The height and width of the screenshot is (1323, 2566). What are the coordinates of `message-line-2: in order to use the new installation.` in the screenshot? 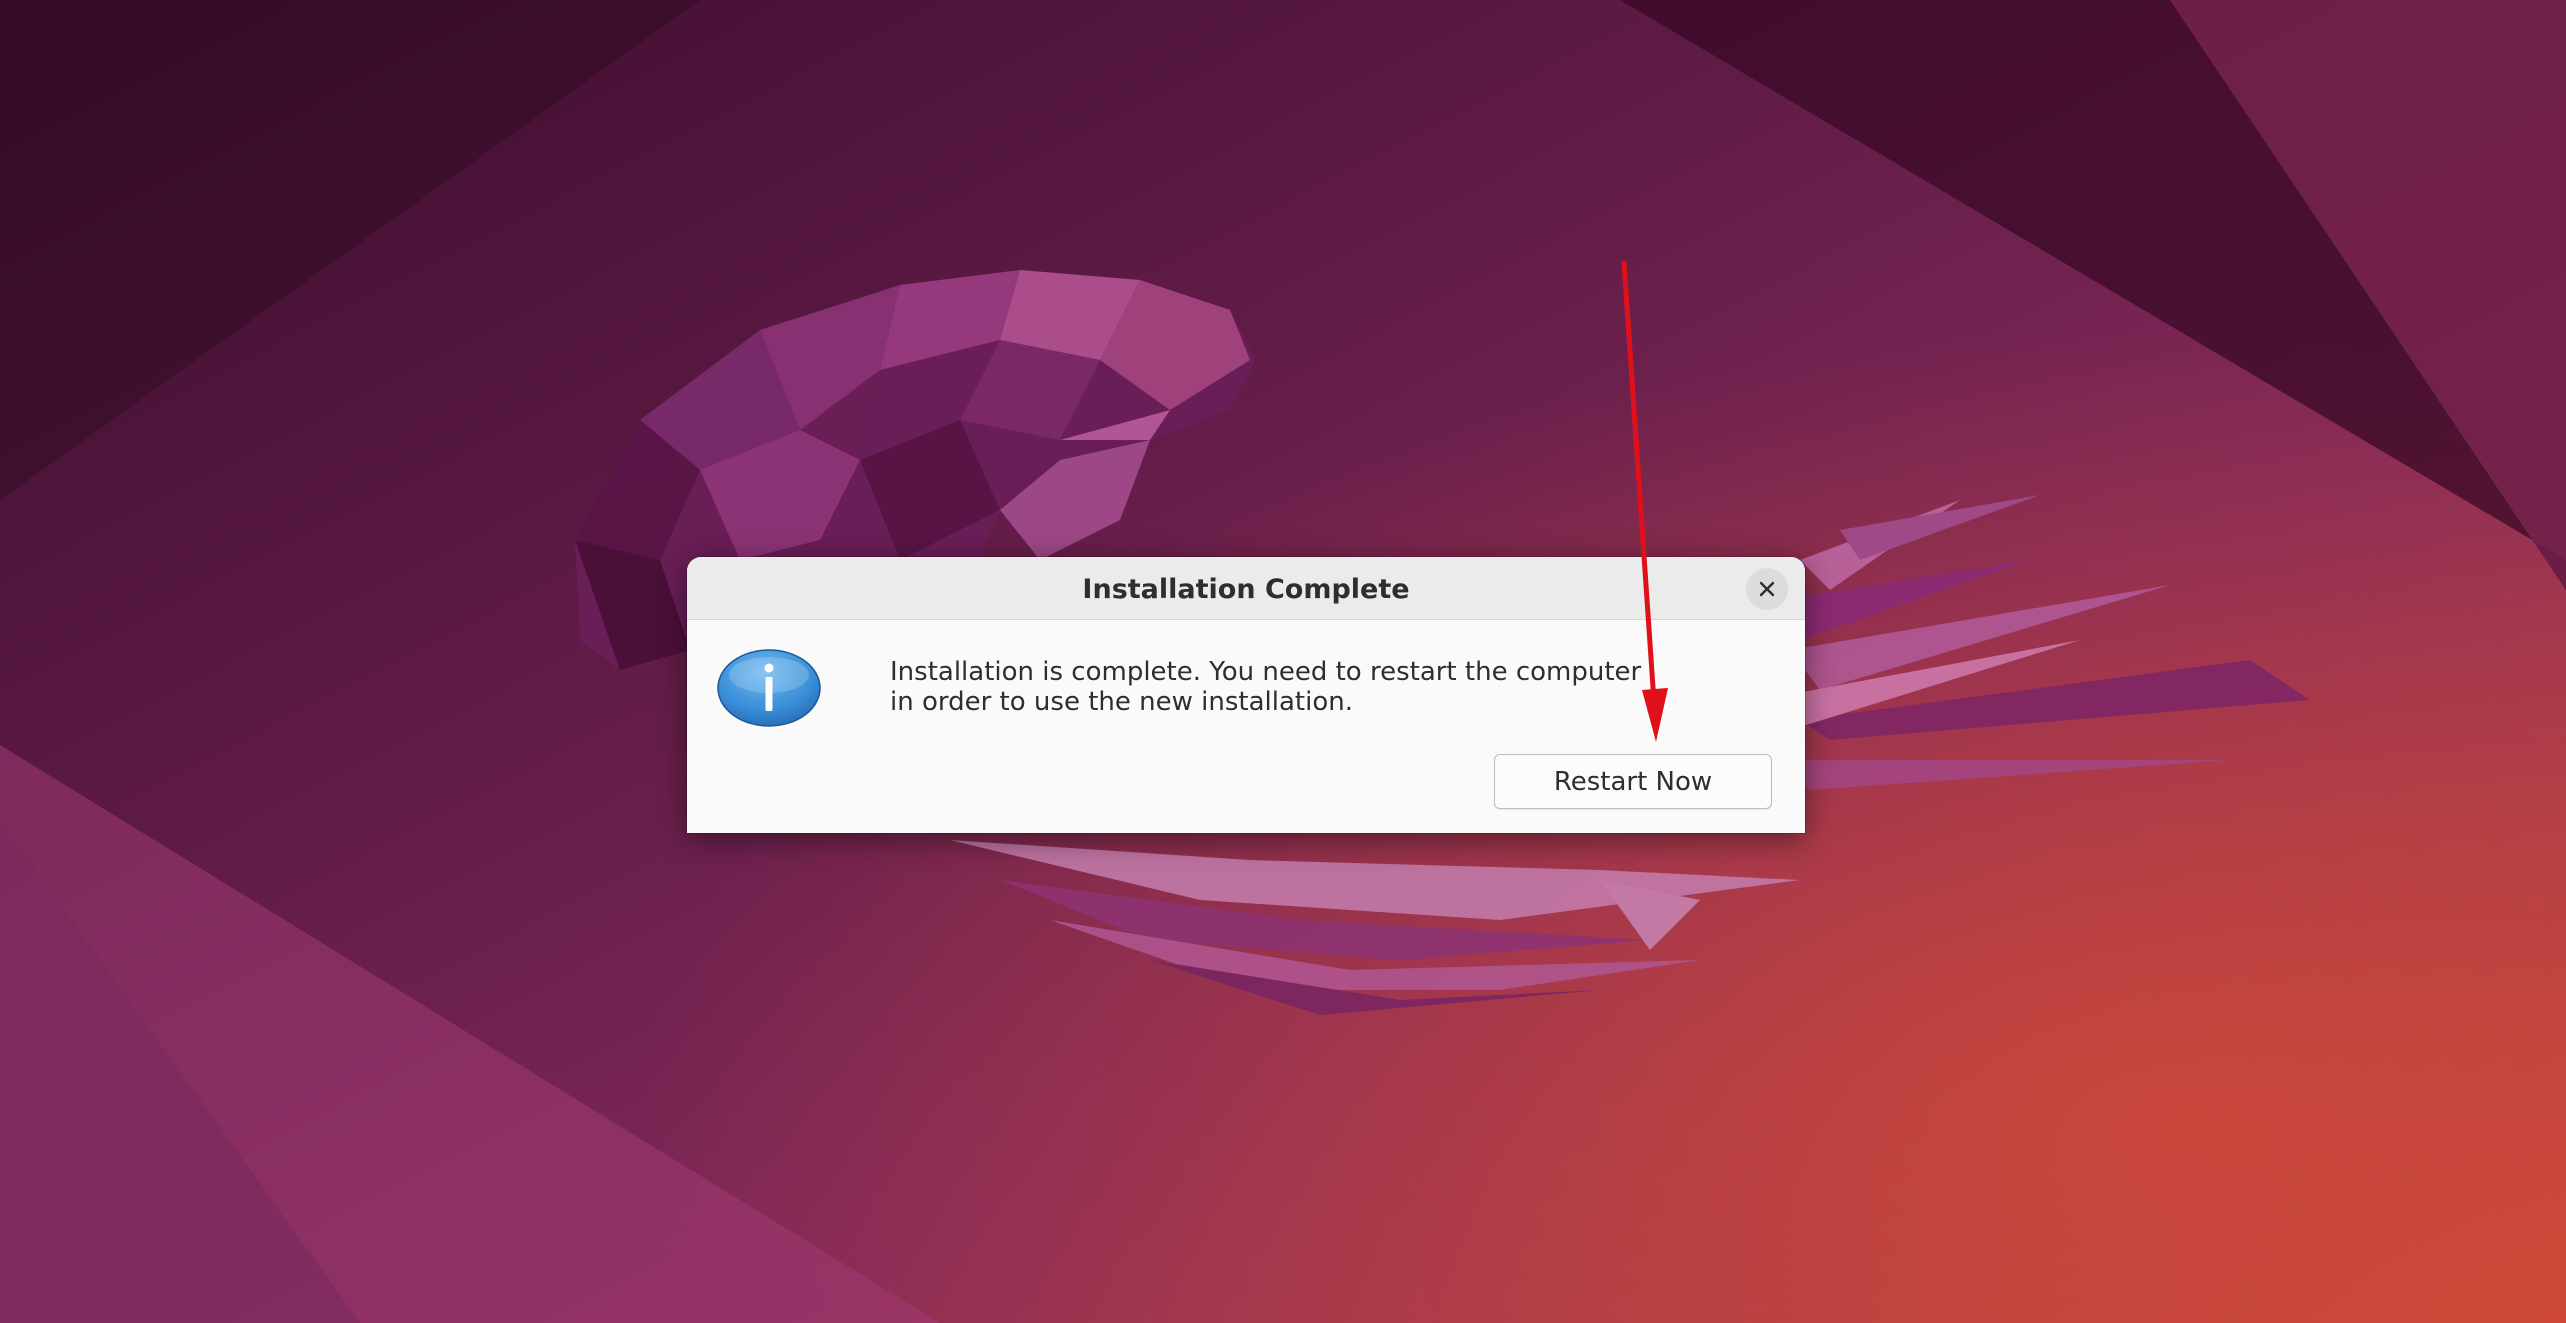 It's located at (1121, 702).